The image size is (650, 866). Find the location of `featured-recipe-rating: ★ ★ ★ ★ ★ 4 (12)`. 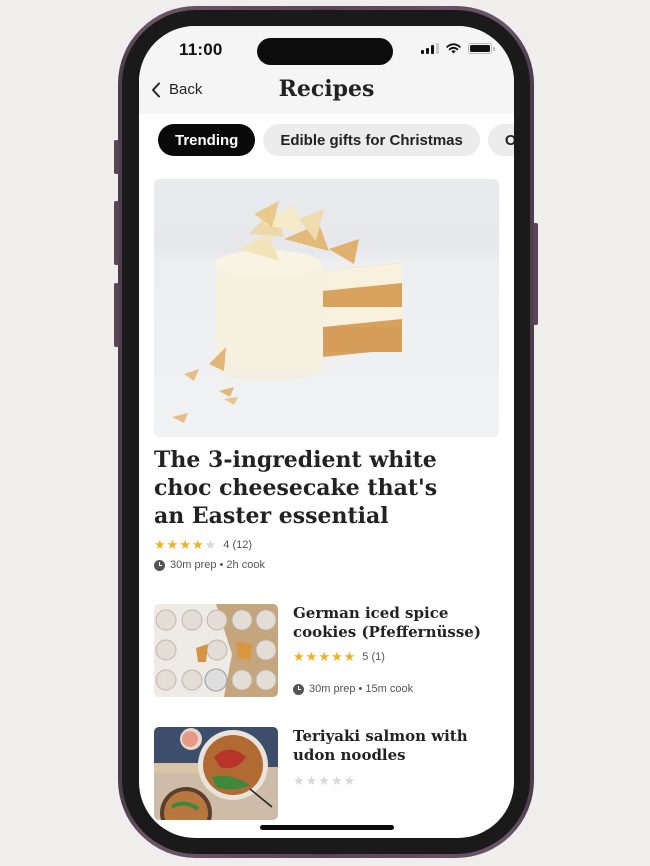

featured-recipe-rating: ★ ★ ★ ★ ★ 4 (12) is located at coordinates (203, 544).